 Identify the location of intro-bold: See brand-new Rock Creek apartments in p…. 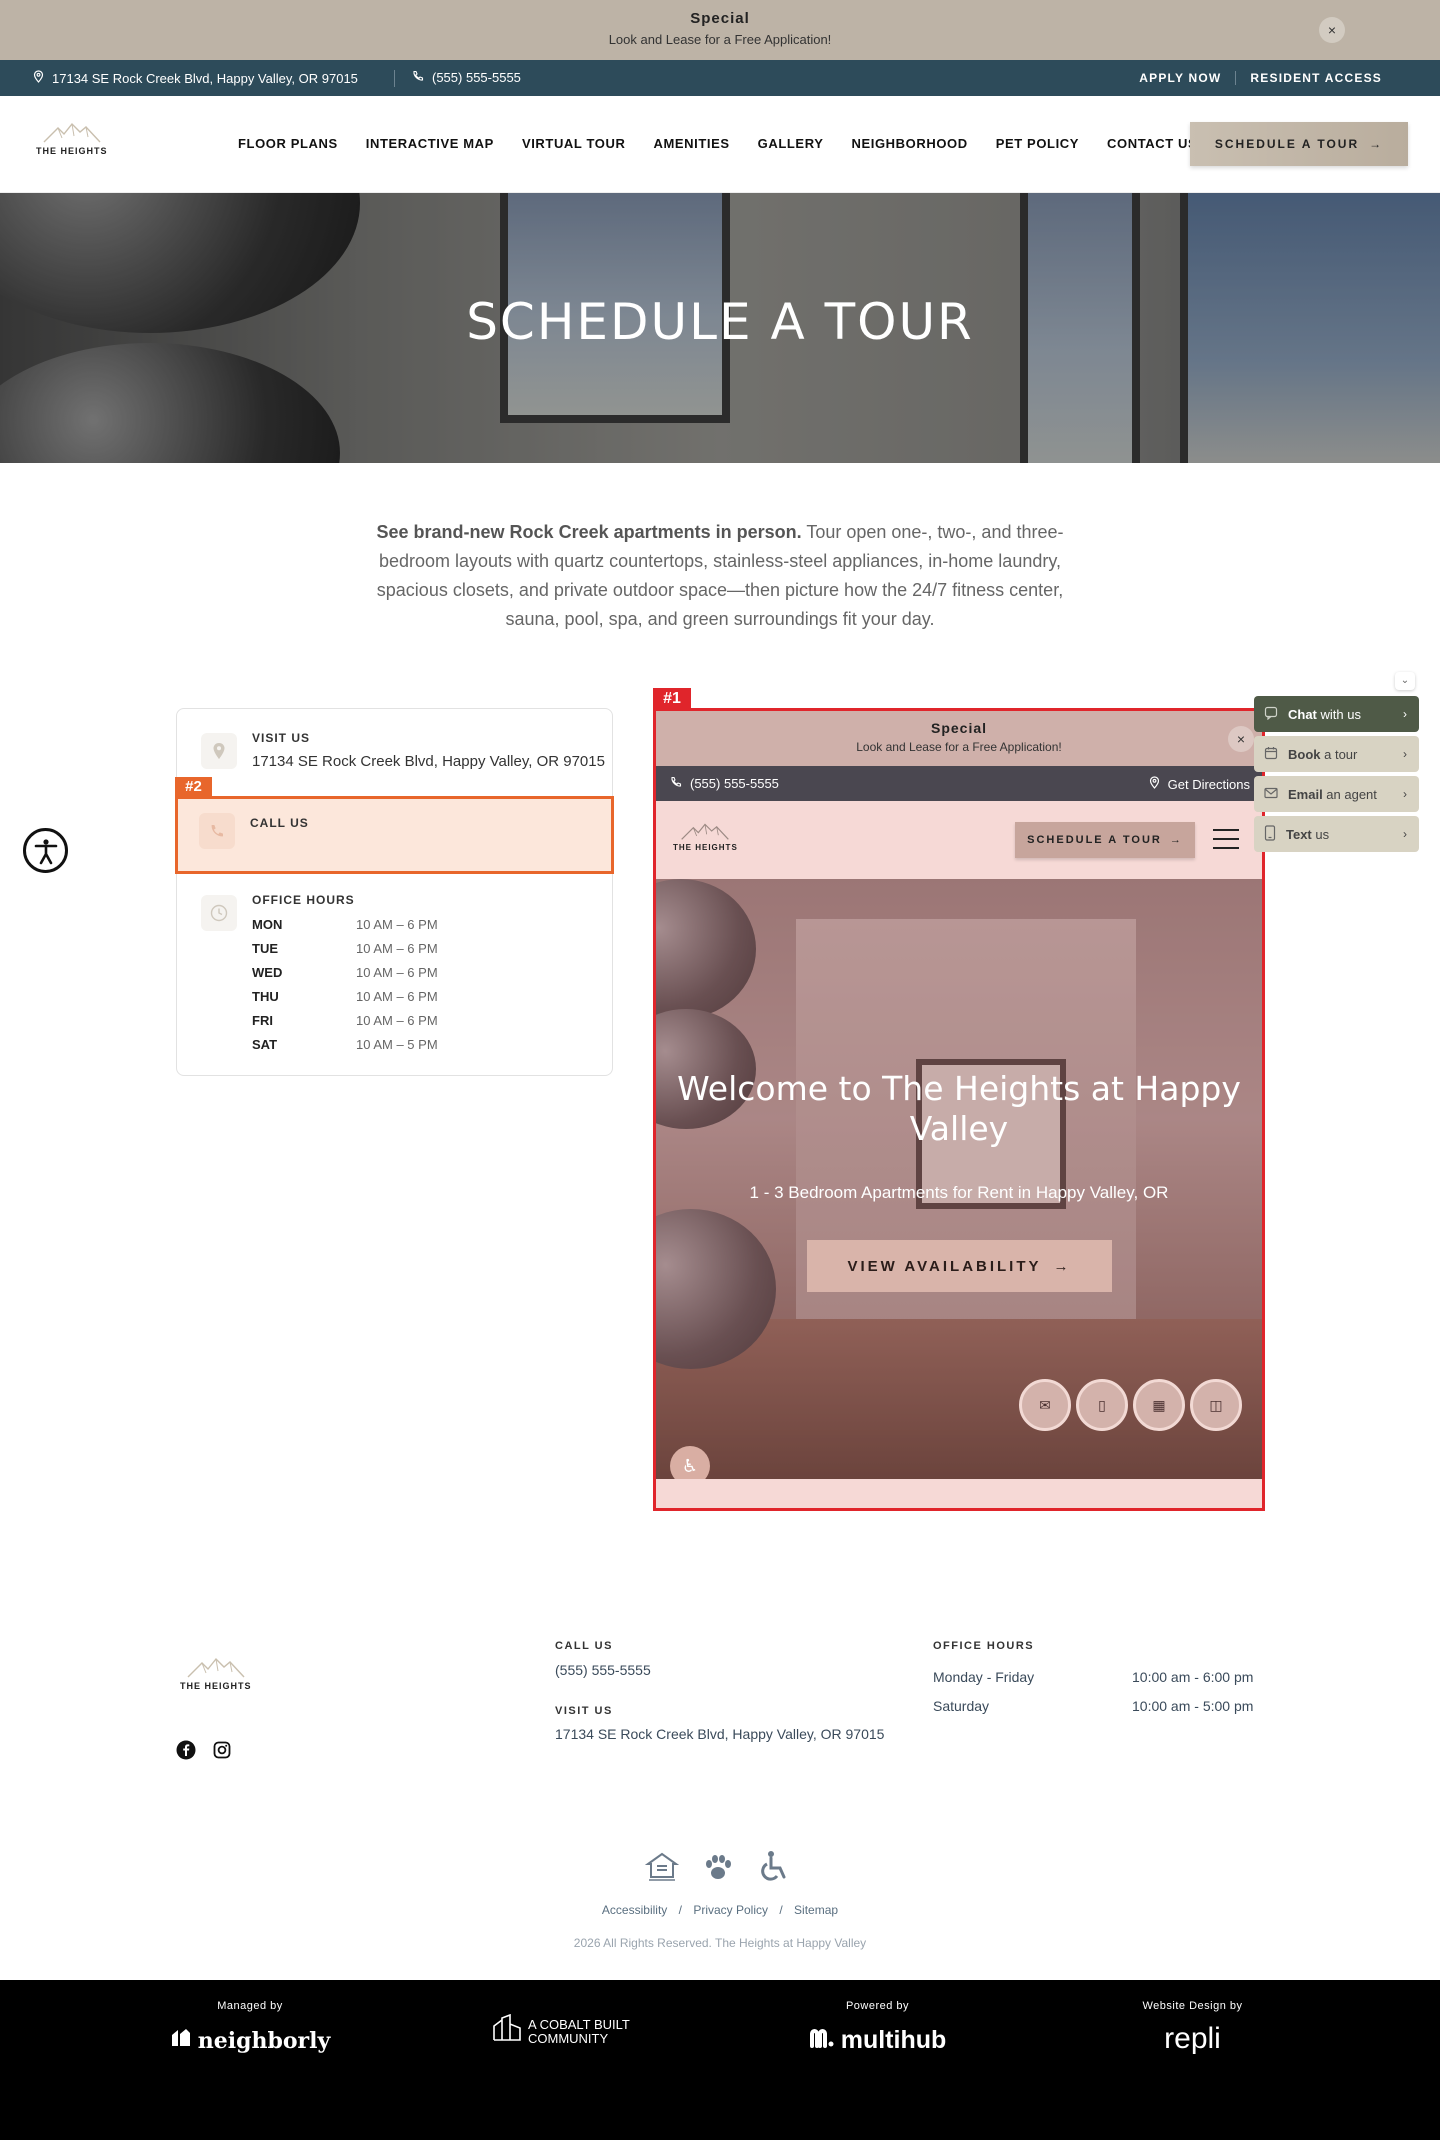
(589, 532).